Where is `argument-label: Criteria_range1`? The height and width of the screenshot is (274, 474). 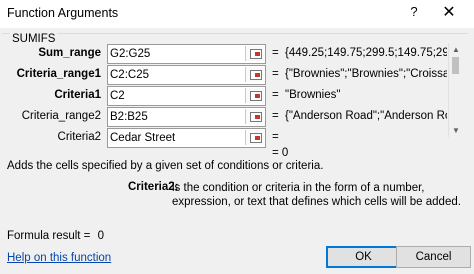
argument-label: Criteria_range1 is located at coordinates (58, 74).